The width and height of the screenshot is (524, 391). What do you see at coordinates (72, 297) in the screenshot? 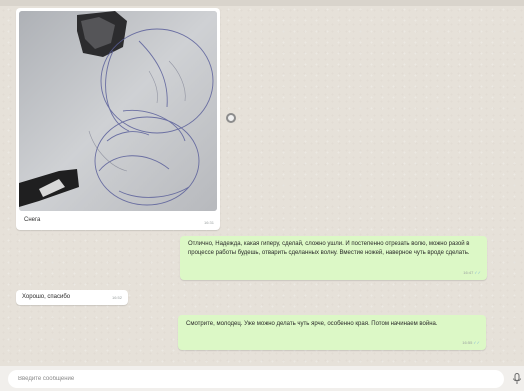
I see `incoming-message: Хорошо, спасибо 16:52` at bounding box center [72, 297].